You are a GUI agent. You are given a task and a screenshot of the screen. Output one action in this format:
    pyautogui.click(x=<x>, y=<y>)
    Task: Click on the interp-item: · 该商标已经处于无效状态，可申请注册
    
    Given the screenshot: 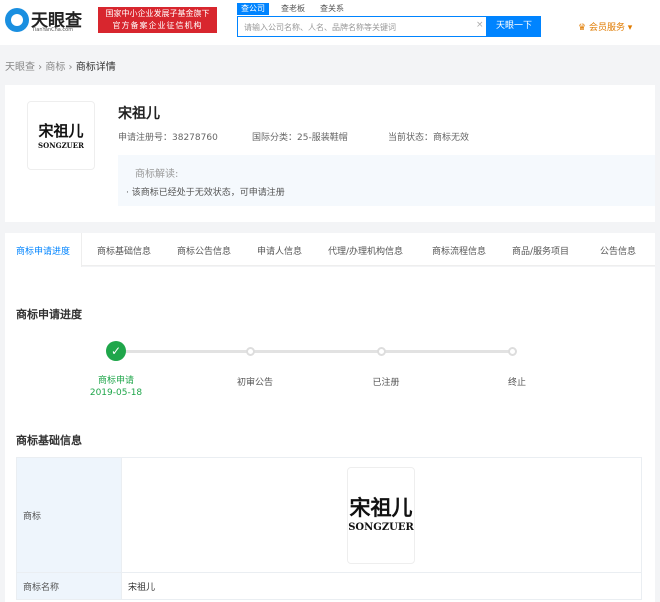 What is the action you would take?
    pyautogui.click(x=205, y=193)
    